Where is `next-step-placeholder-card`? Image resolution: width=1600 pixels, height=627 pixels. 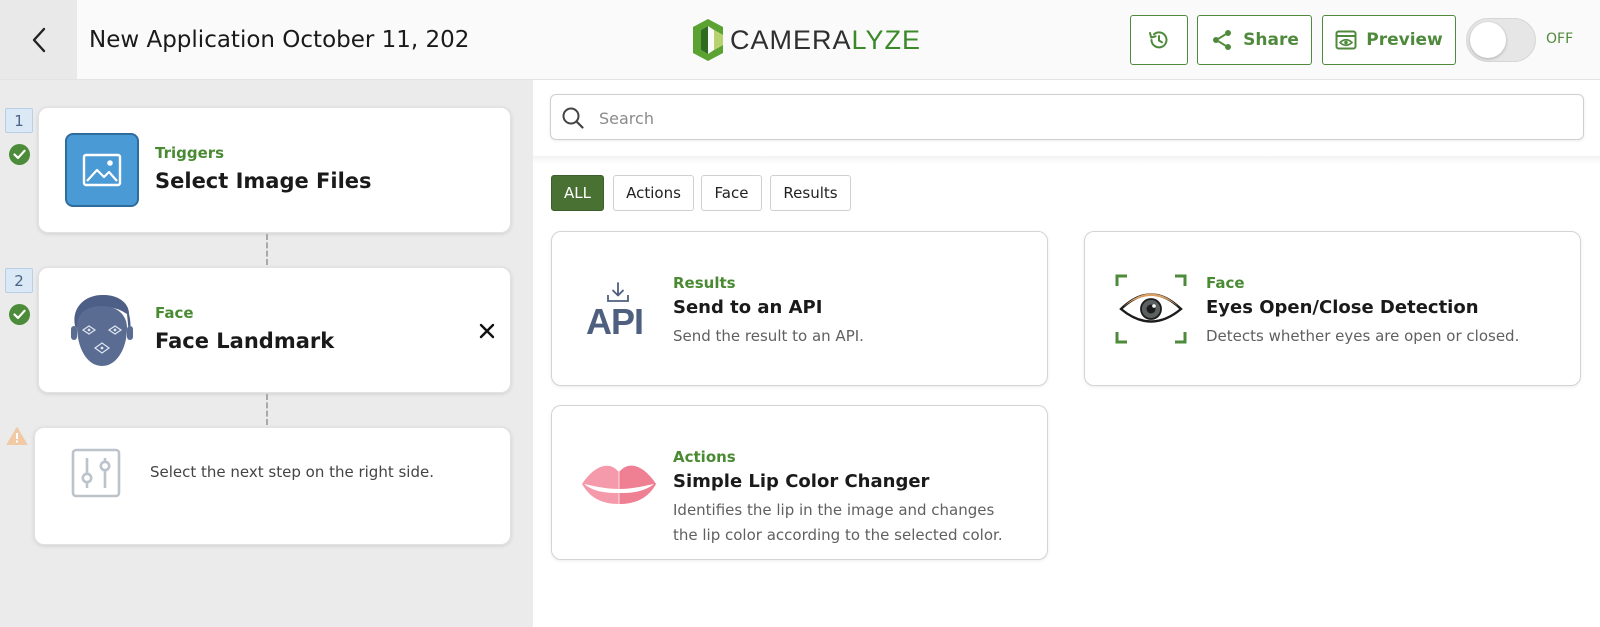 next-step-placeholder-card is located at coordinates (272, 486).